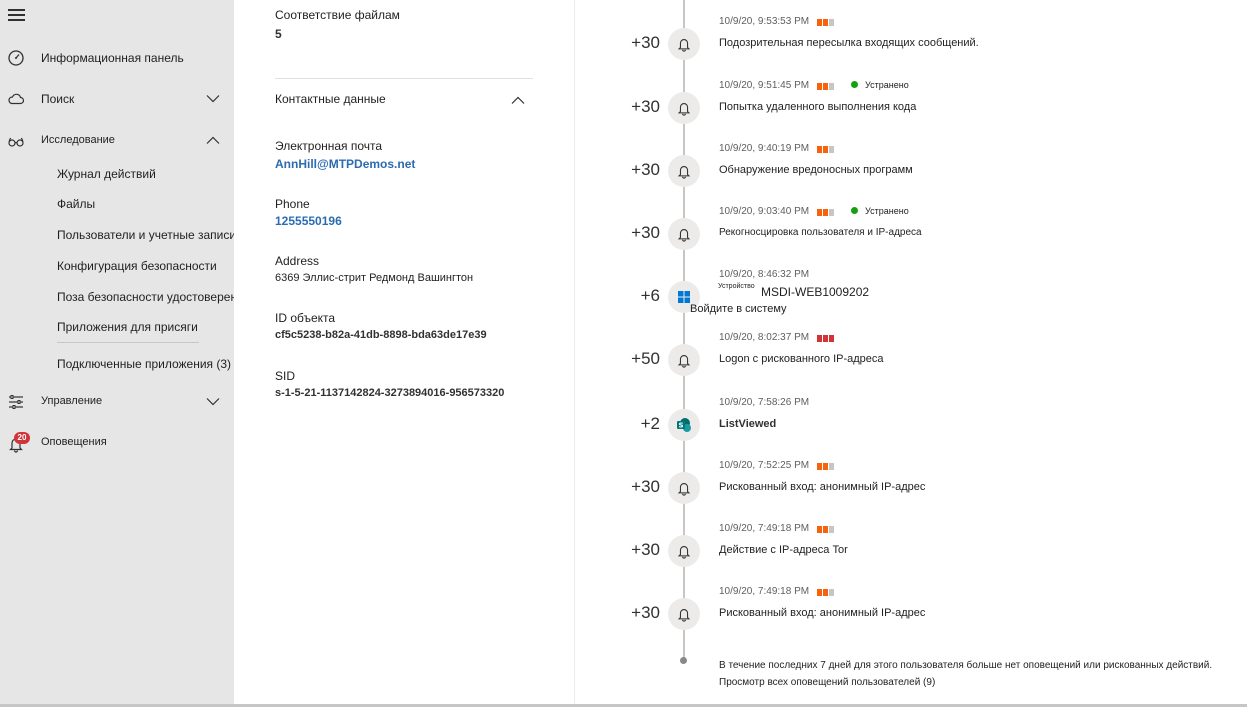 This screenshot has width=1247, height=707. Describe the element at coordinates (404, 78) in the screenshot. I see `section-divider` at that location.